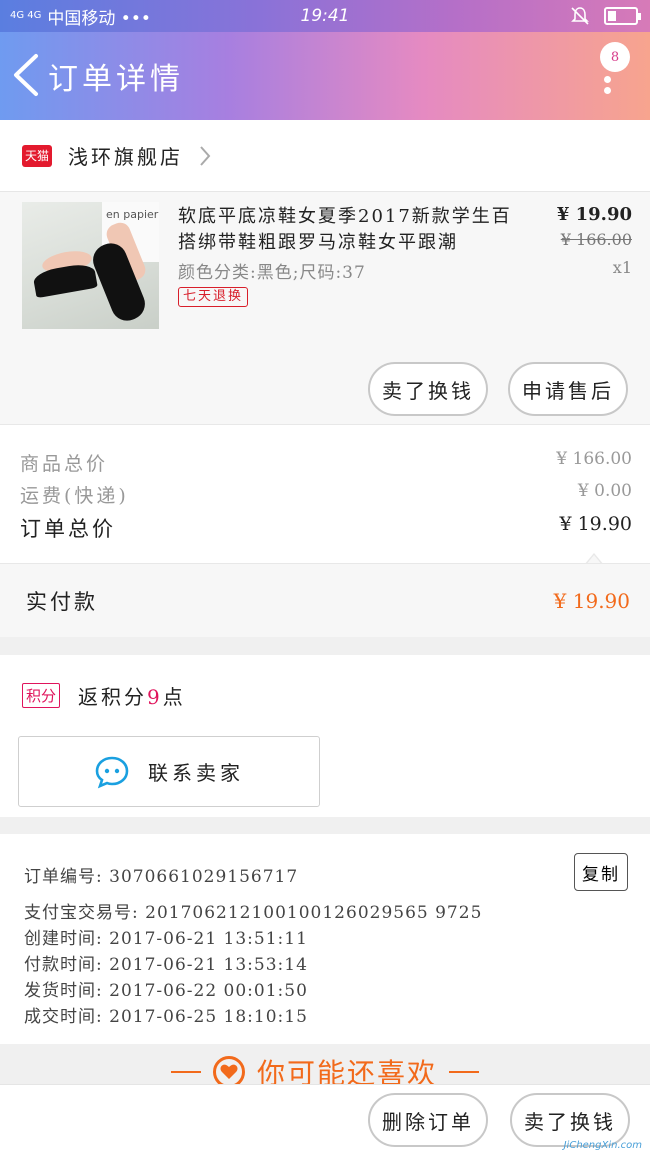 This screenshot has height=1155, width=650. What do you see at coordinates (325, 736) in the screenshot?
I see `points-section: 积分 返积分9点 联系卖家` at bounding box center [325, 736].